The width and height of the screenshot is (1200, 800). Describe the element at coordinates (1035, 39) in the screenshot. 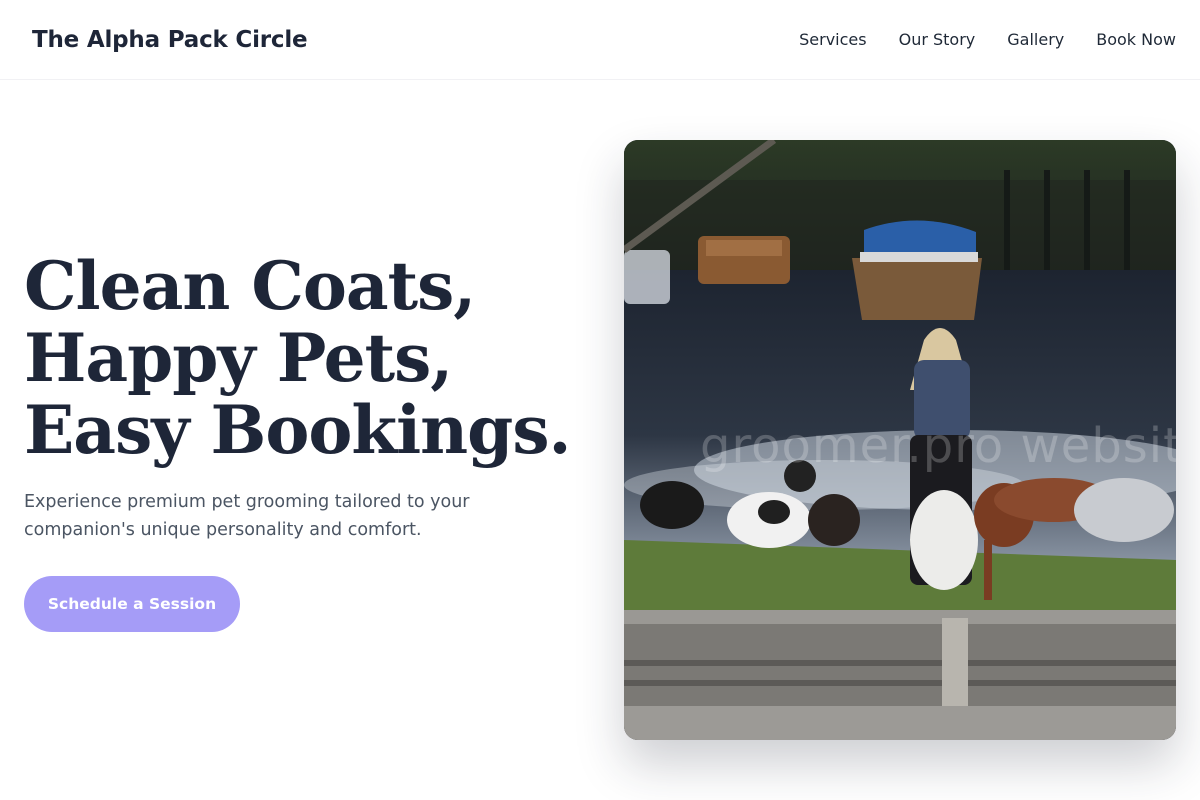

I see `nav-gallery: Gallery` at that location.